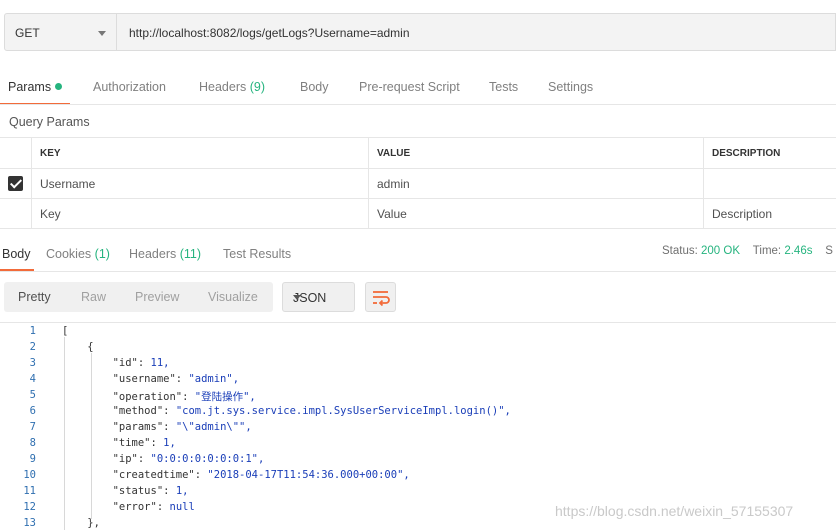 This screenshot has height=530, width=836. What do you see at coordinates (257, 254) in the screenshot?
I see `tab-test-results: Test Results` at bounding box center [257, 254].